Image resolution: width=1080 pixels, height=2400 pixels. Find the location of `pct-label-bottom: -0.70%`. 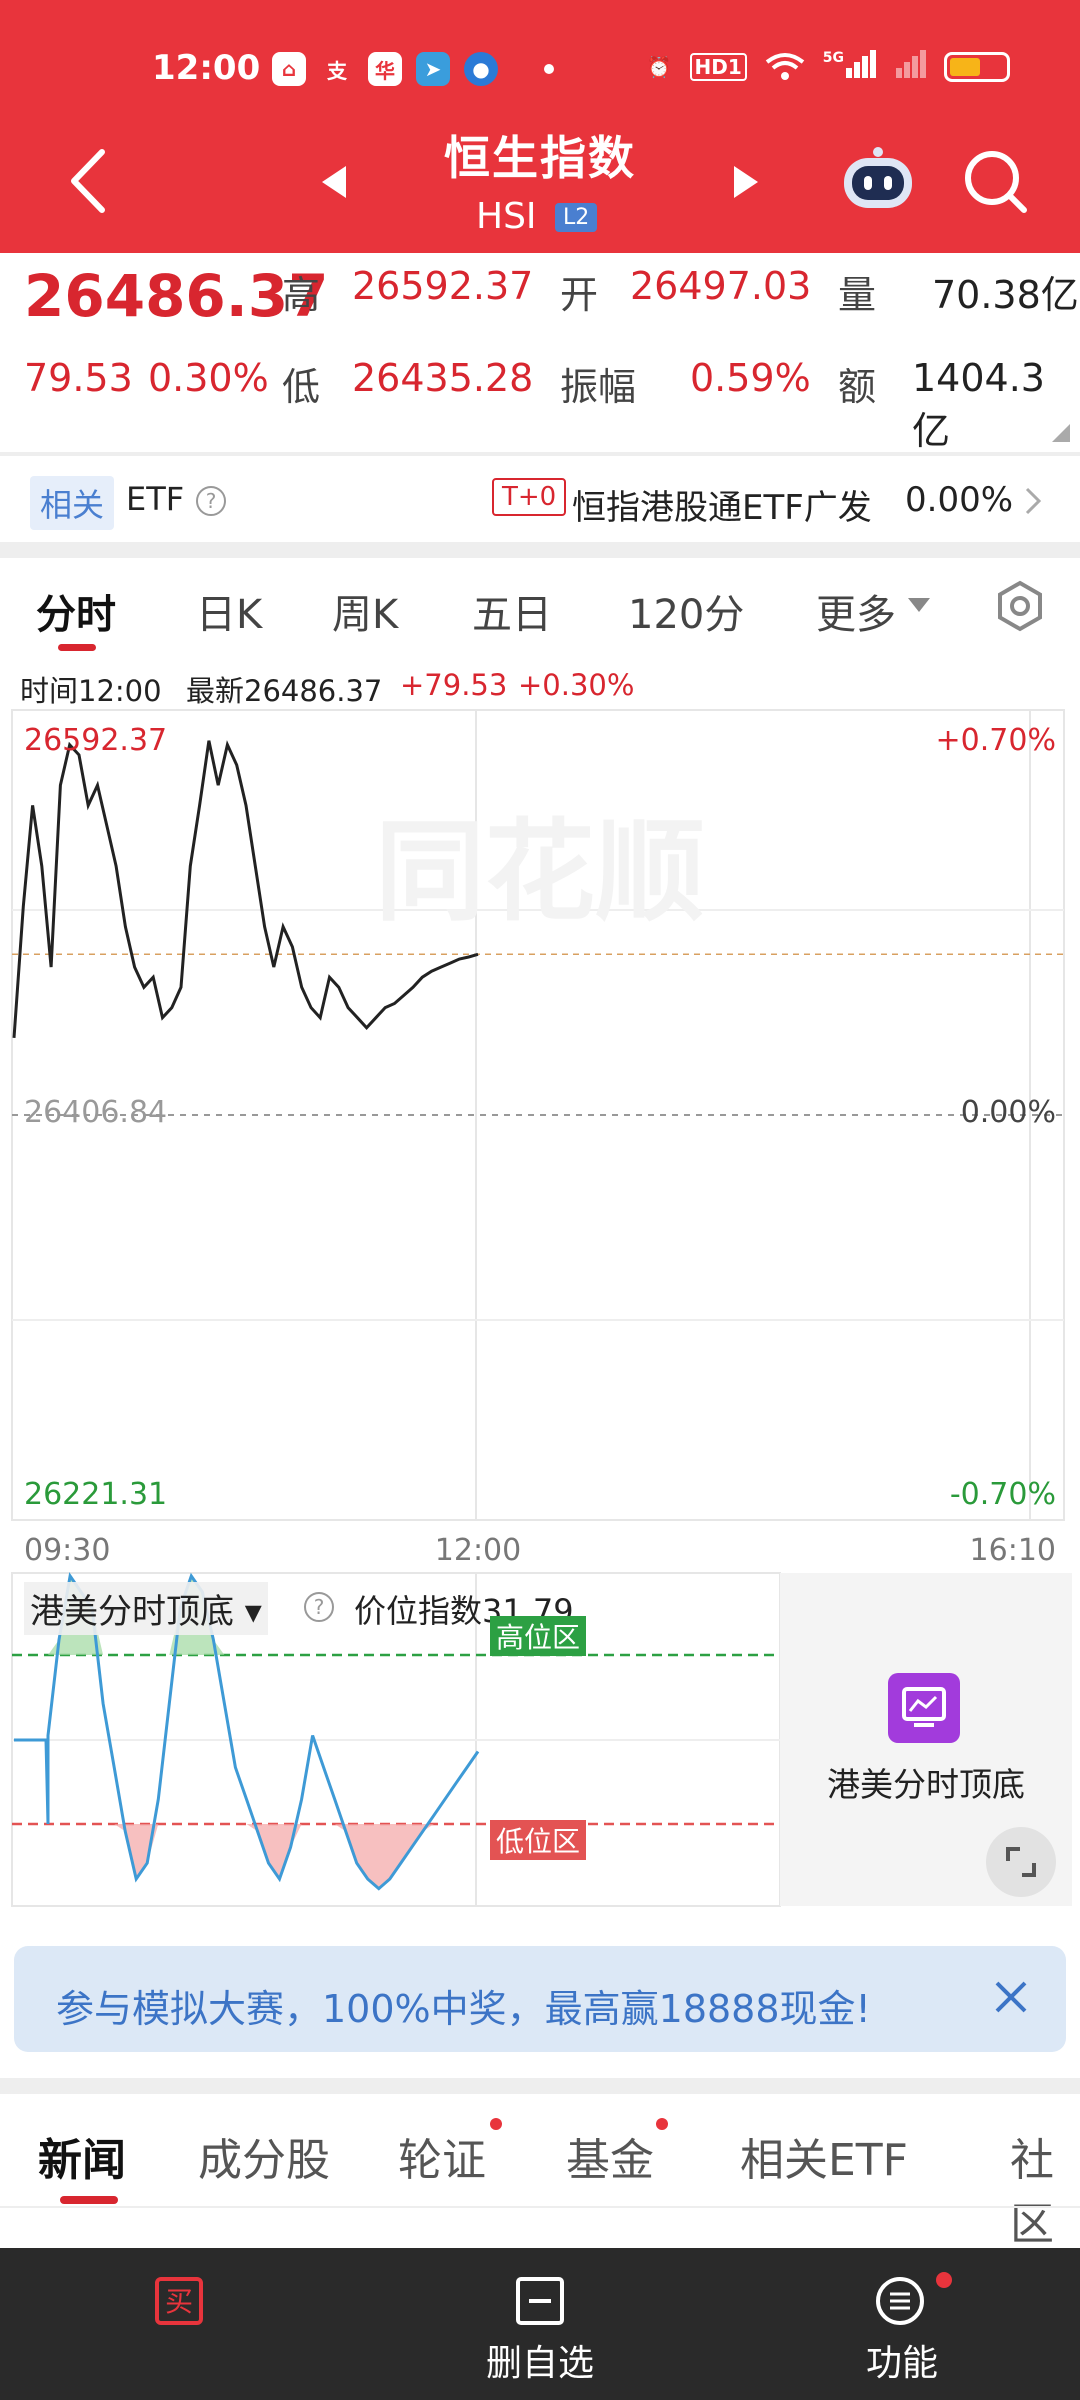

pct-label-bottom: -0.70% is located at coordinates (1003, 1494).